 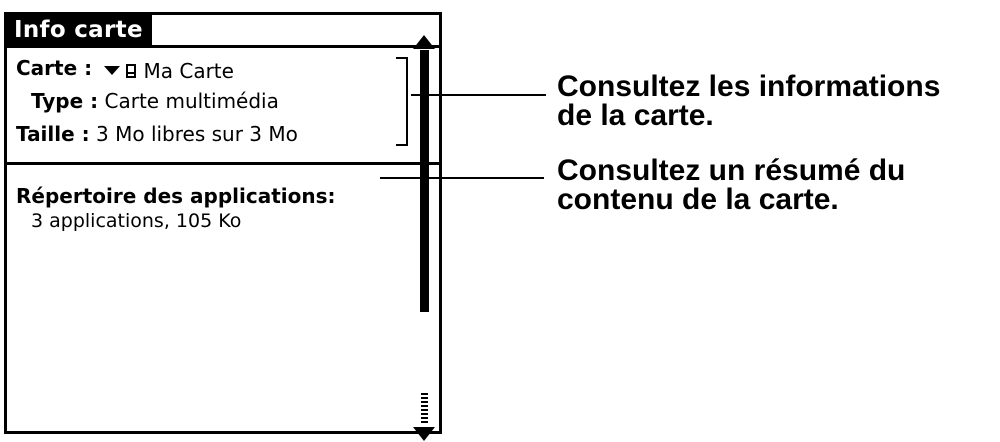 I want to click on callout-info-line2: de la carte., so click(x=635, y=115).